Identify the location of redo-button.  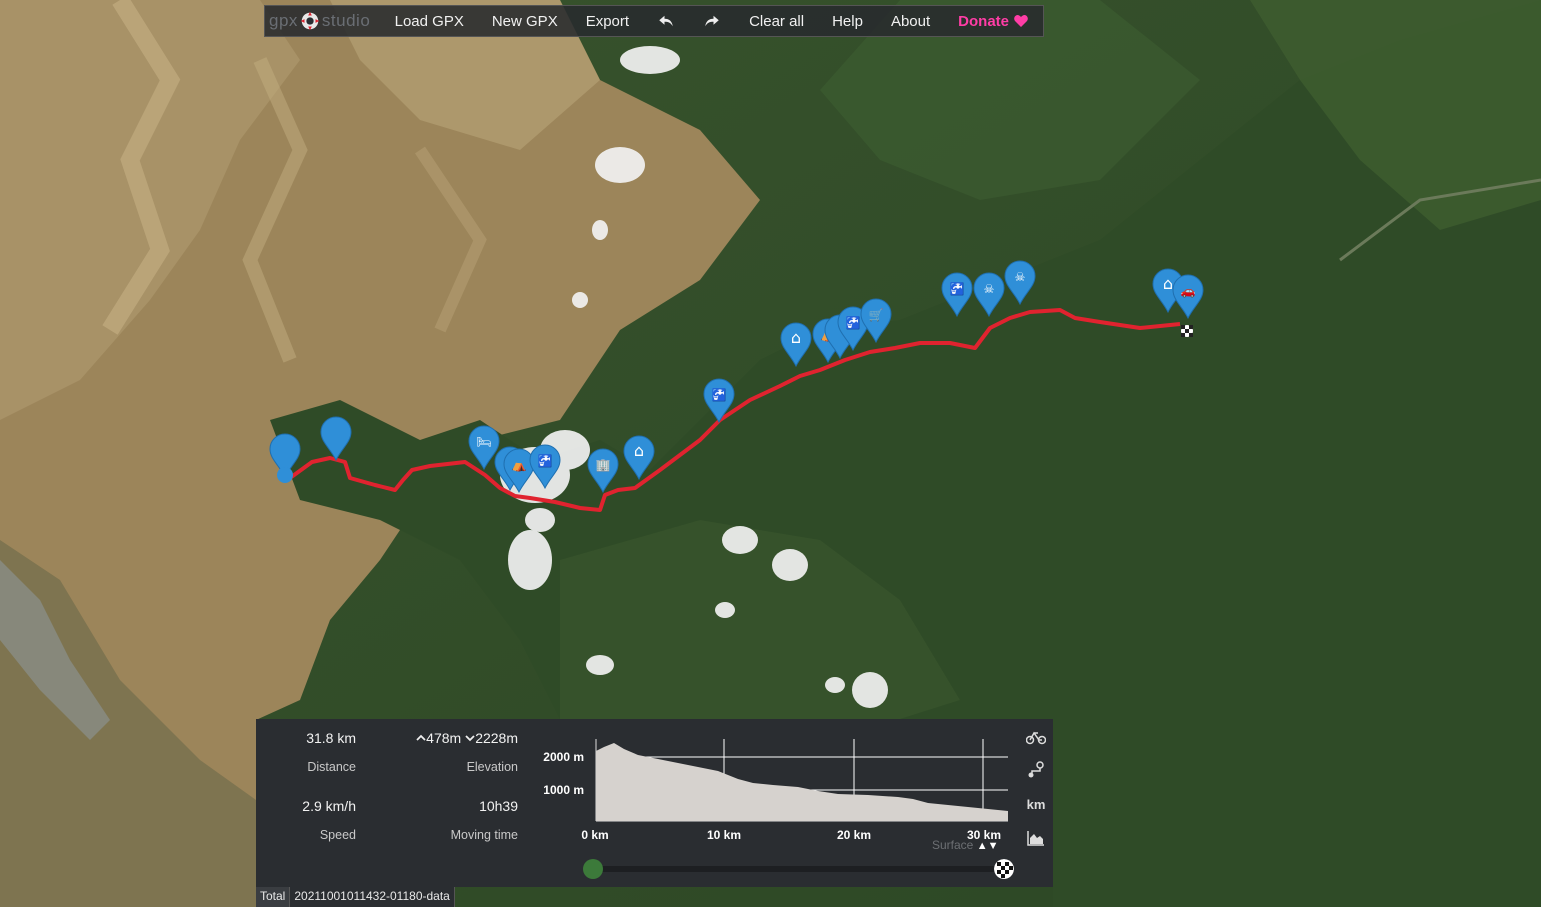
(712, 21).